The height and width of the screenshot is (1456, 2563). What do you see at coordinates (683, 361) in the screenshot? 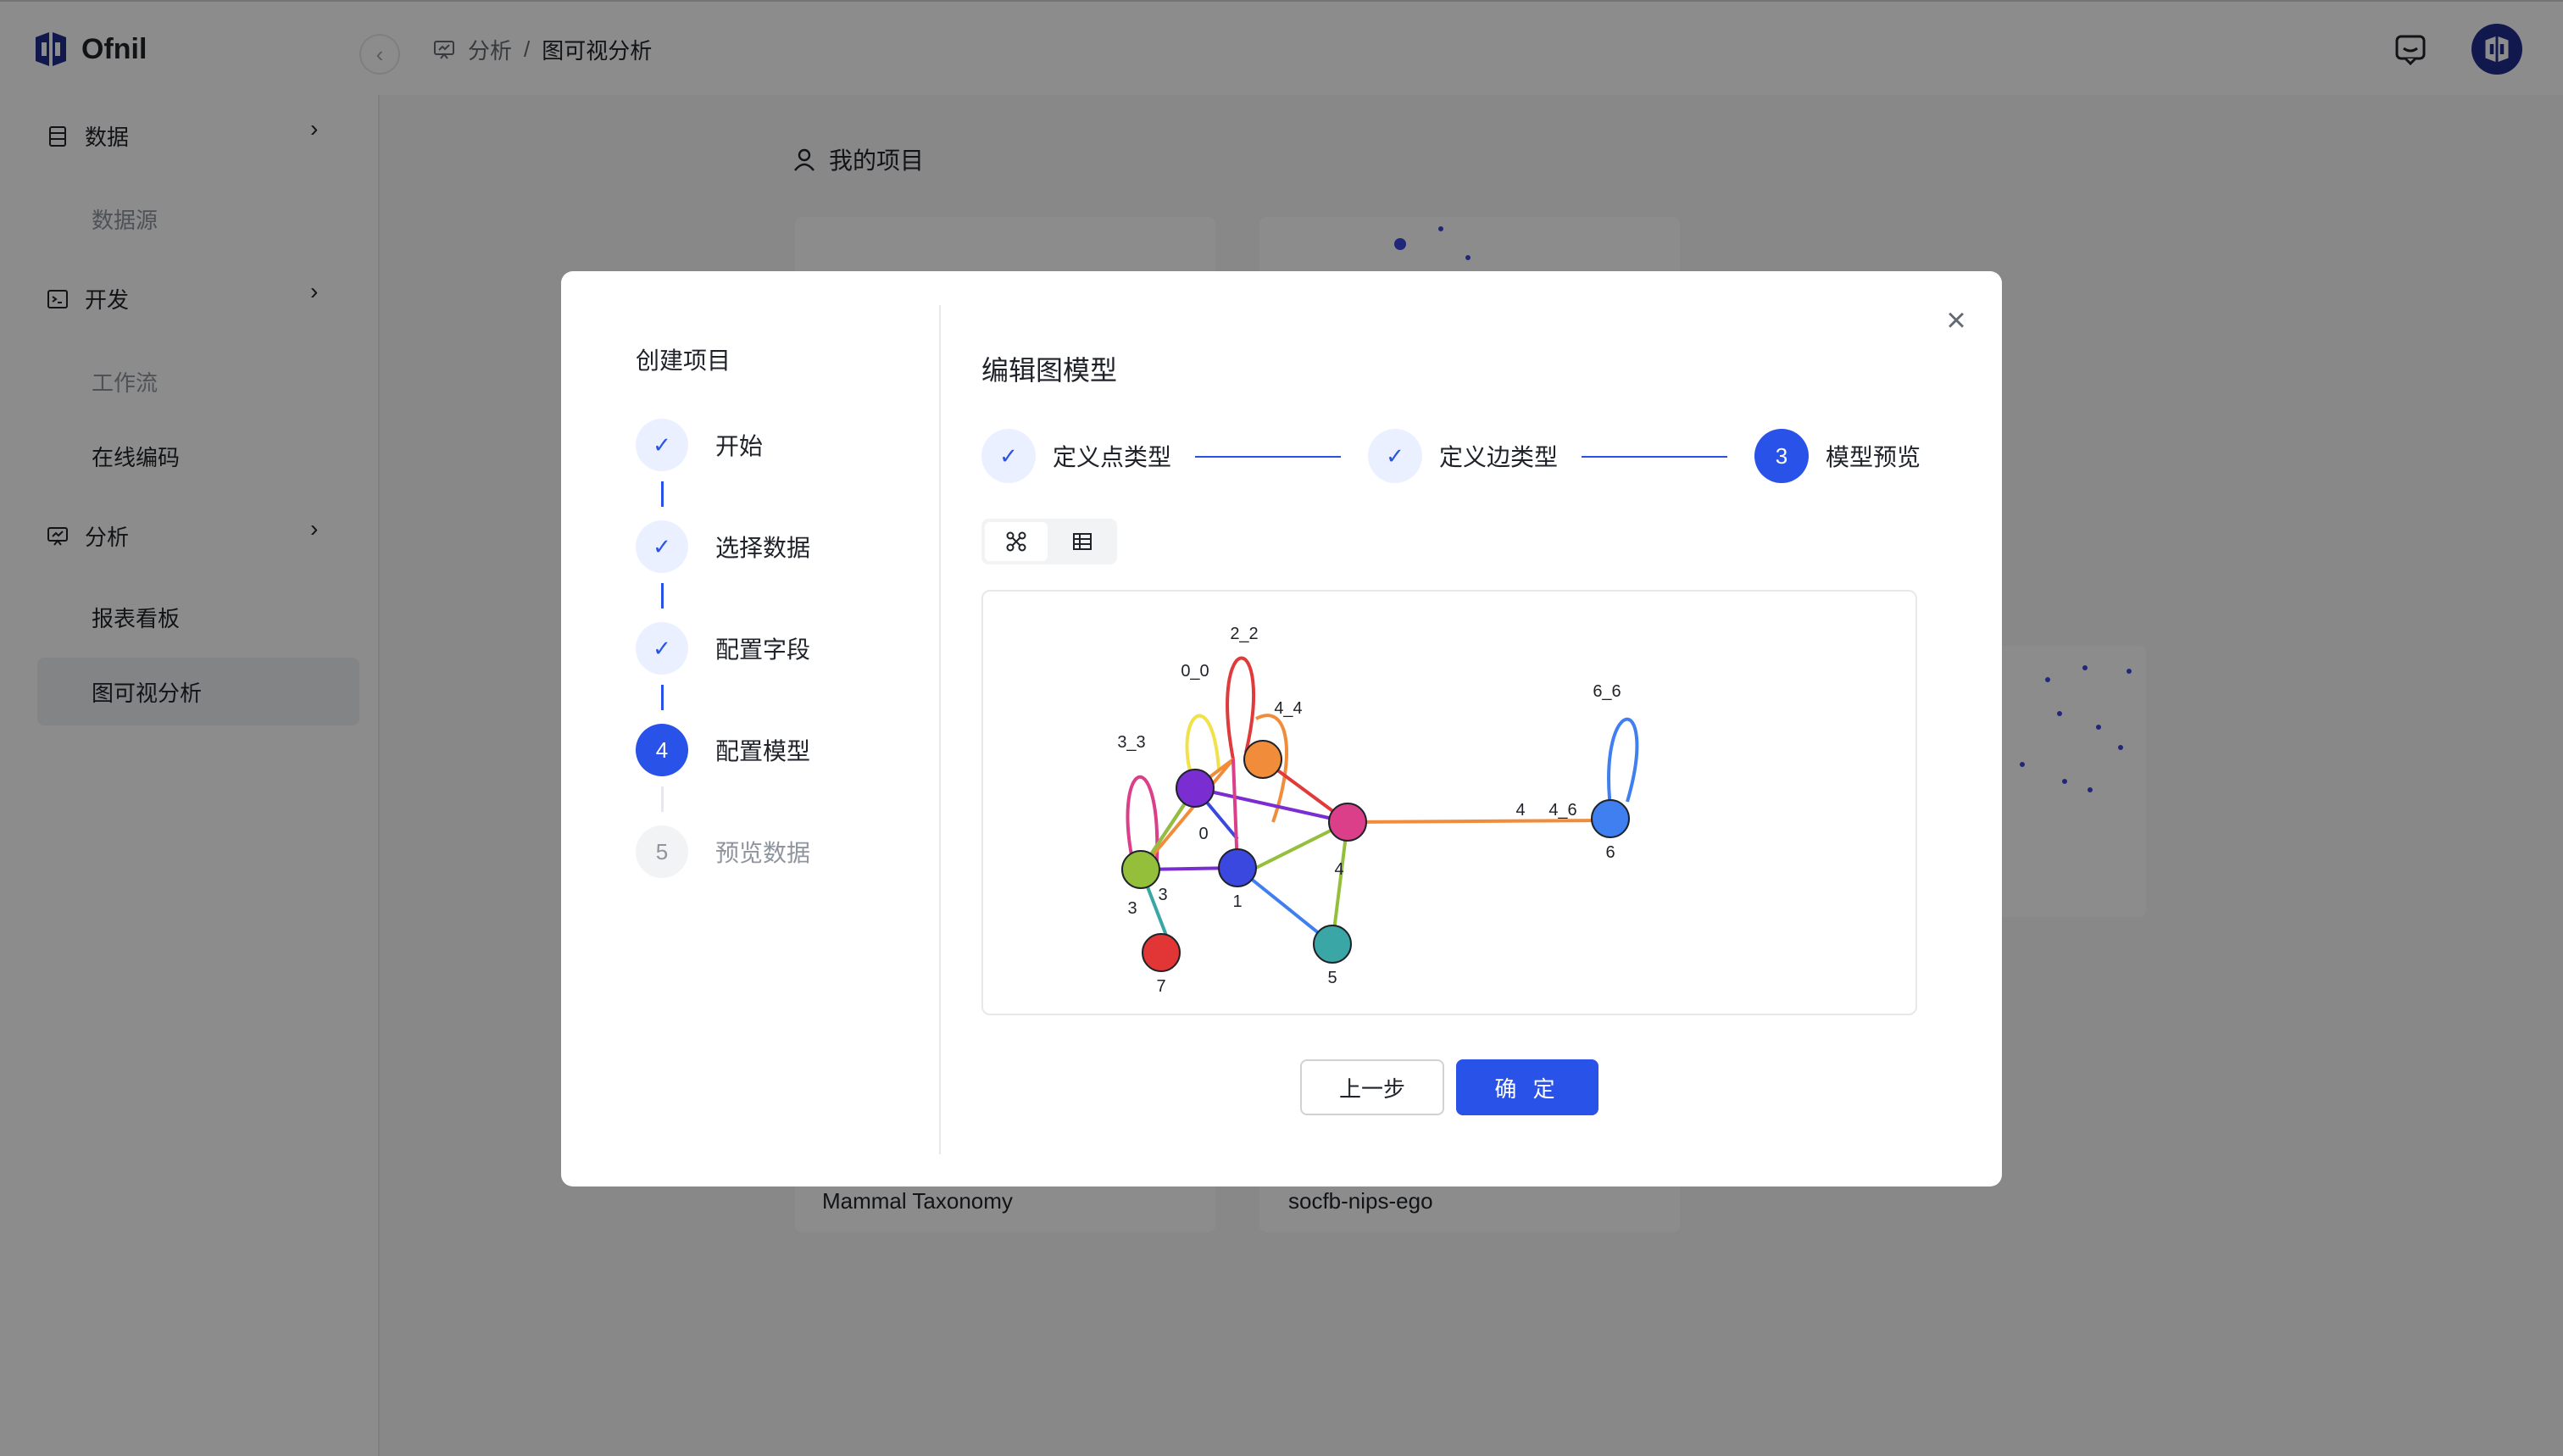
I see `modal-left-title: 创建项目` at bounding box center [683, 361].